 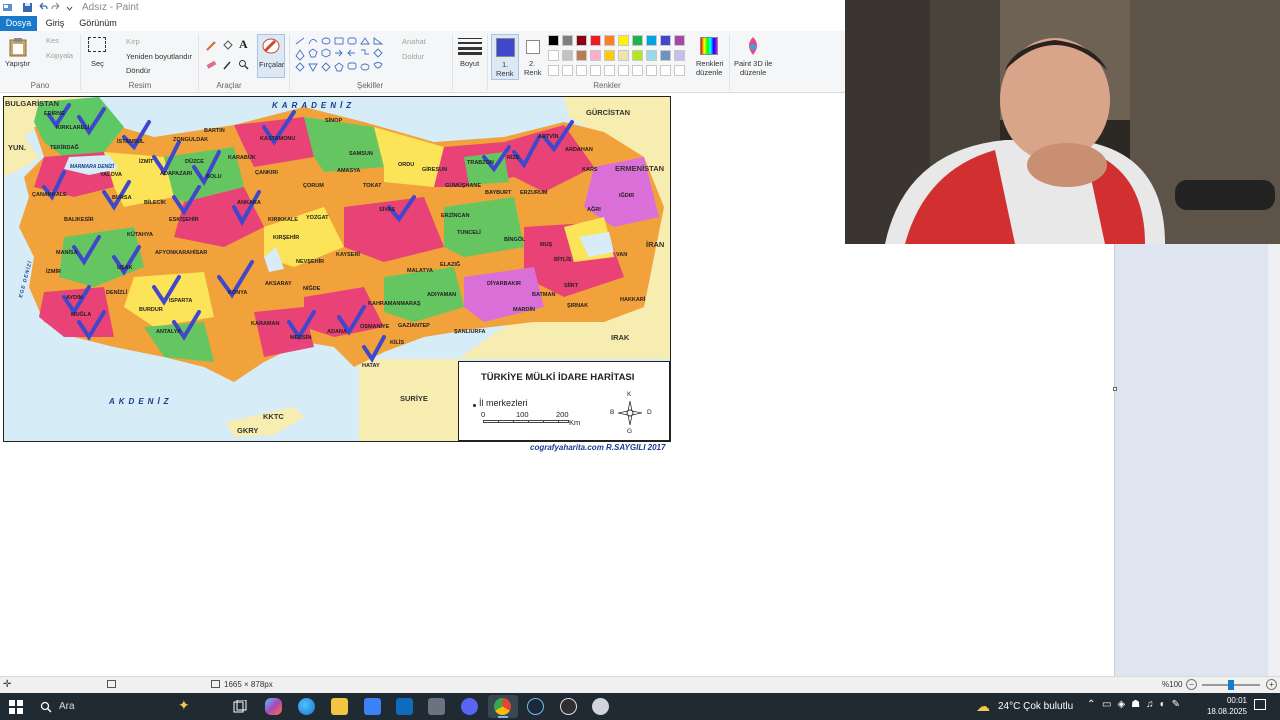 I want to click on task-view-icon, so click(x=240, y=707).